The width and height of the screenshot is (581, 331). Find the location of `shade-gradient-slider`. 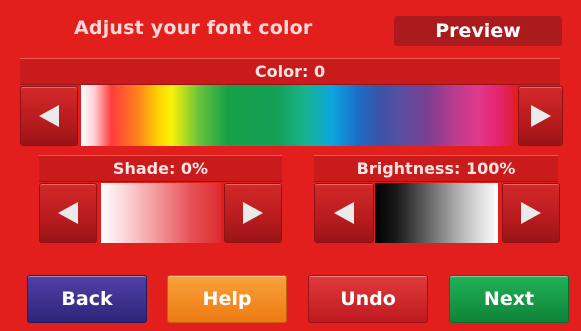

shade-gradient-slider is located at coordinates (161, 213).